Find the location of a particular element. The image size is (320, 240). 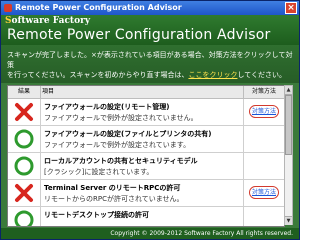

app-title: Remote Power Configuration Advisor is located at coordinates (139, 35).